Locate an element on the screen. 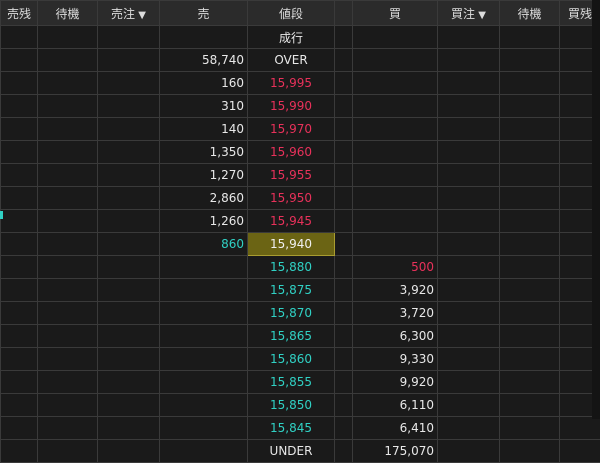  price-cell: OVER is located at coordinates (291, 60).